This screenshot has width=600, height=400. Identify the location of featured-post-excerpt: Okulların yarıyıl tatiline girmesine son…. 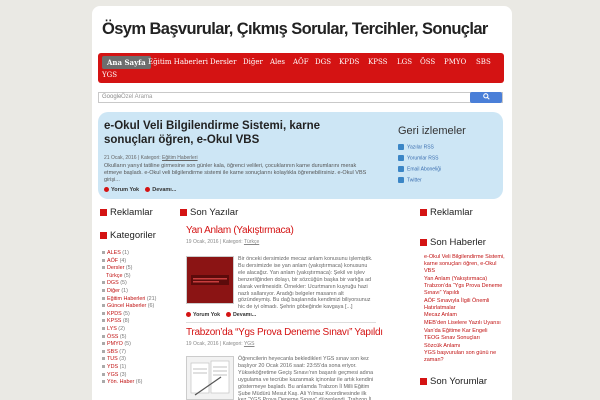
(235, 173).